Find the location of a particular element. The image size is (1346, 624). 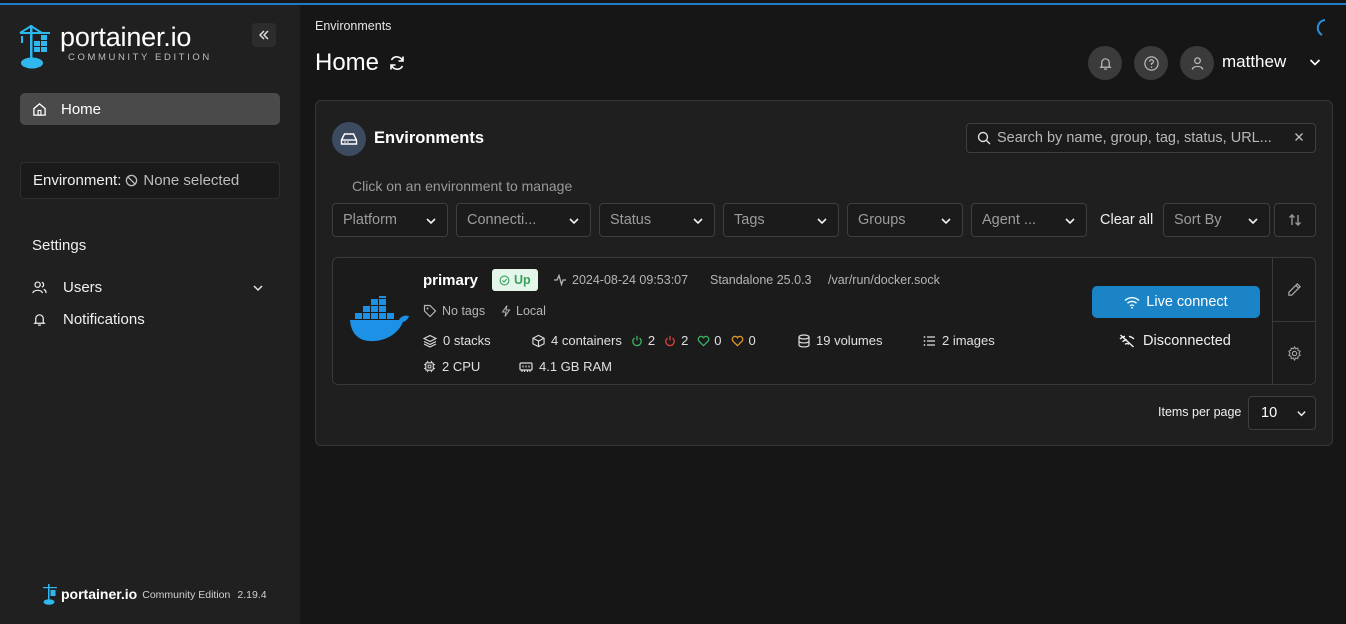

footer-version: 2.19.4 is located at coordinates (252, 595).